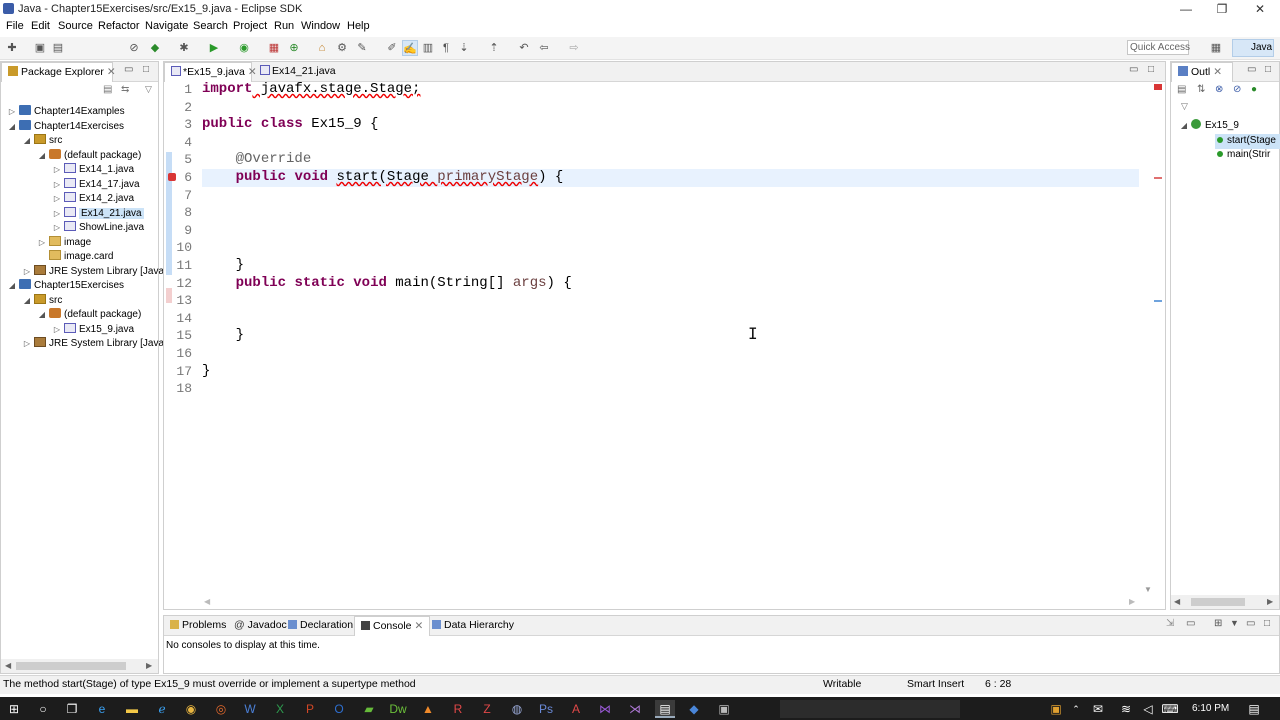 The image size is (1280, 720). Describe the element at coordinates (398, 709) in the screenshot. I see `dreamweaver-icon: Dw` at that location.